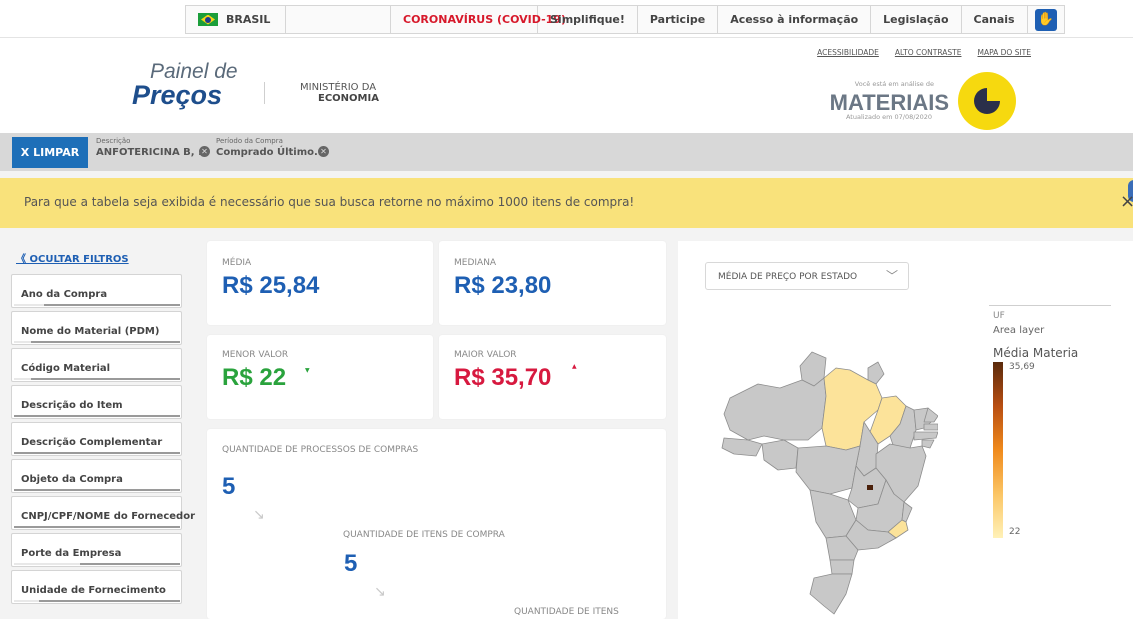 Image resolution: width=1133 pixels, height=619 pixels. I want to click on brazil-map, so click(828, 481).